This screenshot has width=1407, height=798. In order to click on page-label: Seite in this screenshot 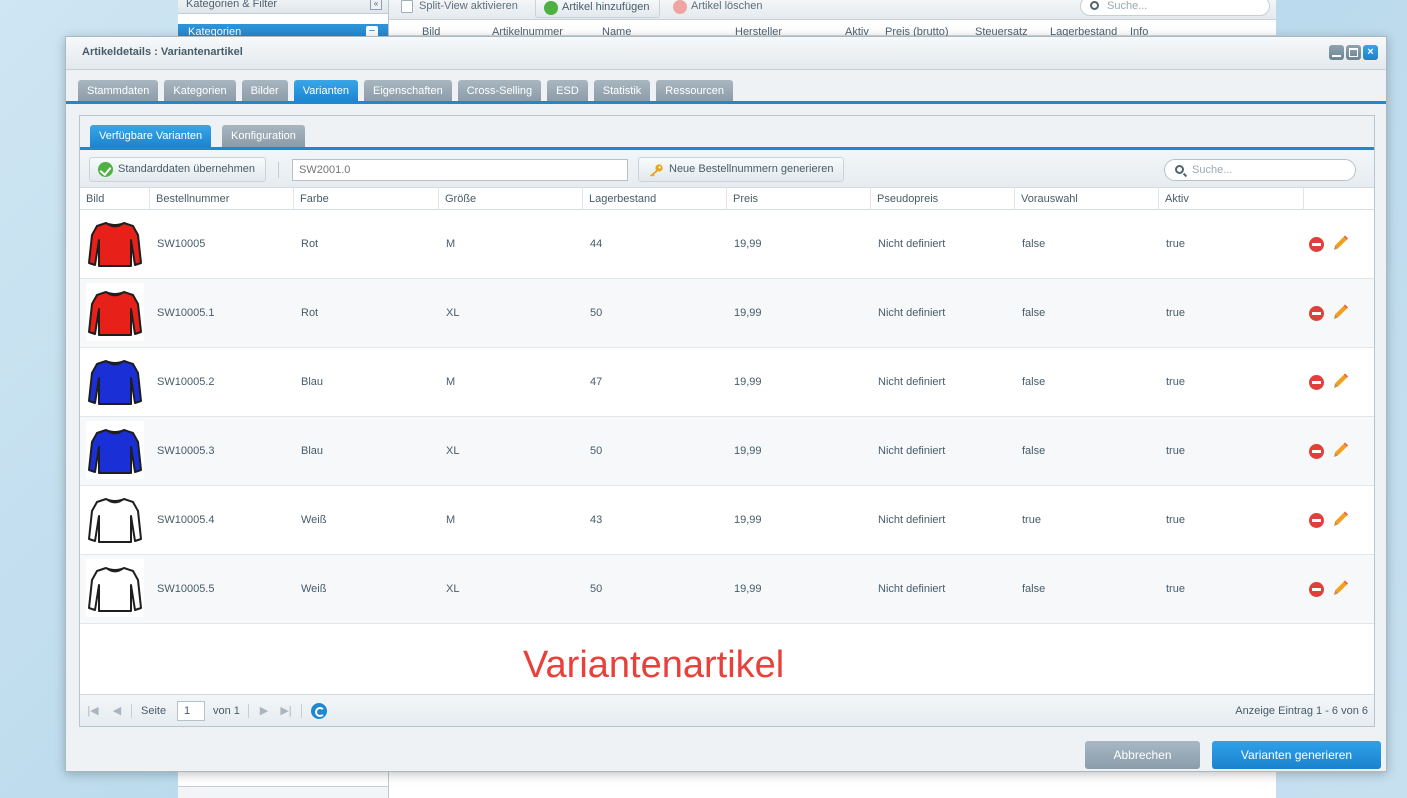, I will do `click(154, 711)`.